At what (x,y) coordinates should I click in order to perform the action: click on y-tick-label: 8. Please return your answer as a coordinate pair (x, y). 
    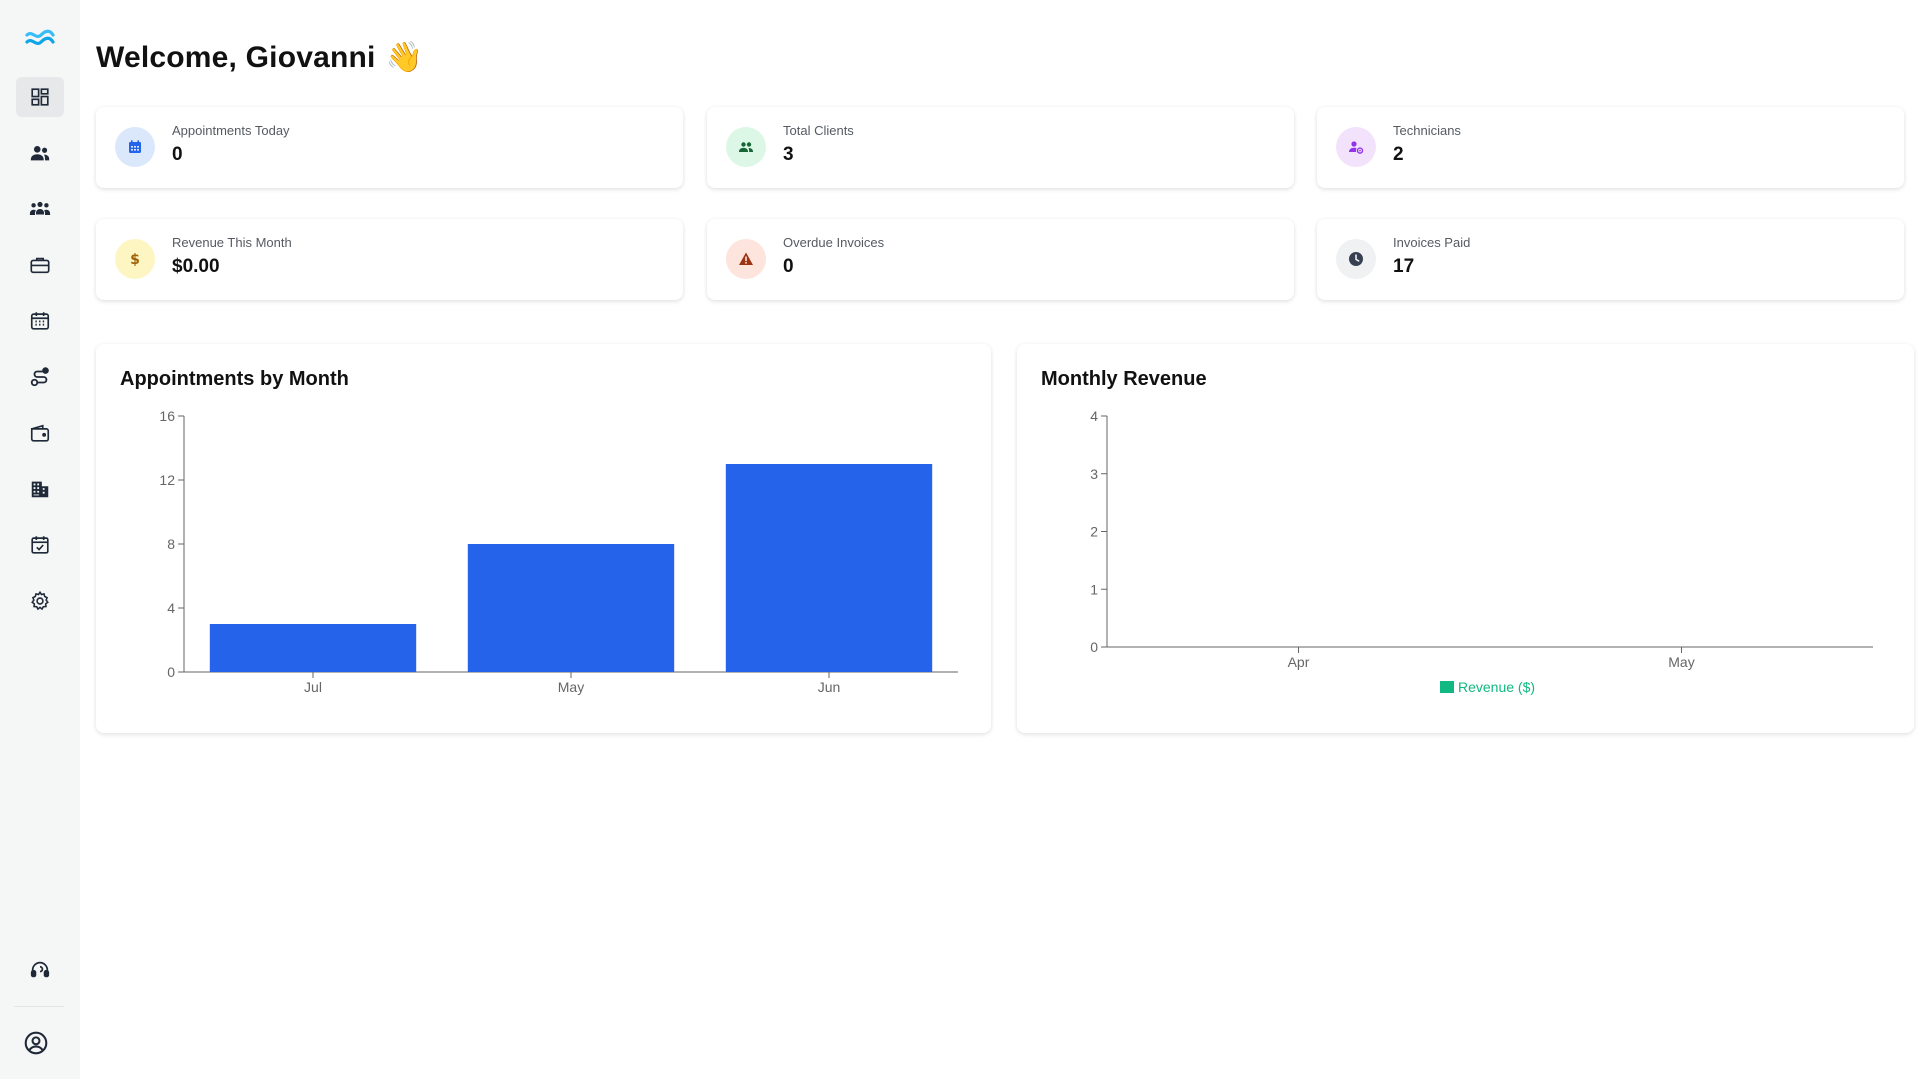
    Looking at the image, I should click on (171, 544).